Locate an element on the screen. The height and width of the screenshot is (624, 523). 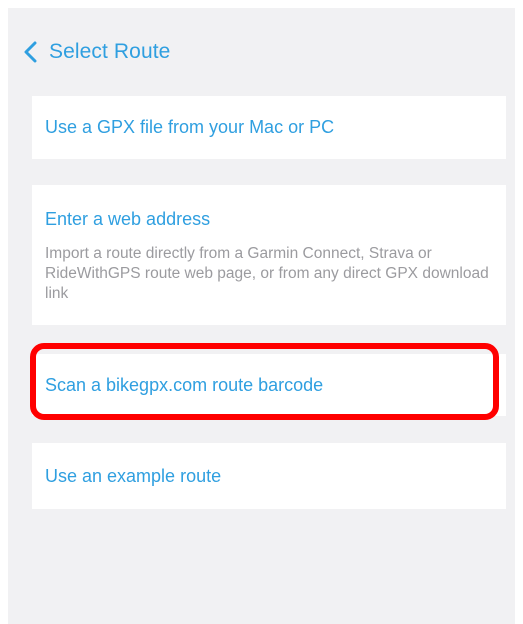
scan-barcode-option: Scan a bikegpx.com route barcode is located at coordinates (269, 385).